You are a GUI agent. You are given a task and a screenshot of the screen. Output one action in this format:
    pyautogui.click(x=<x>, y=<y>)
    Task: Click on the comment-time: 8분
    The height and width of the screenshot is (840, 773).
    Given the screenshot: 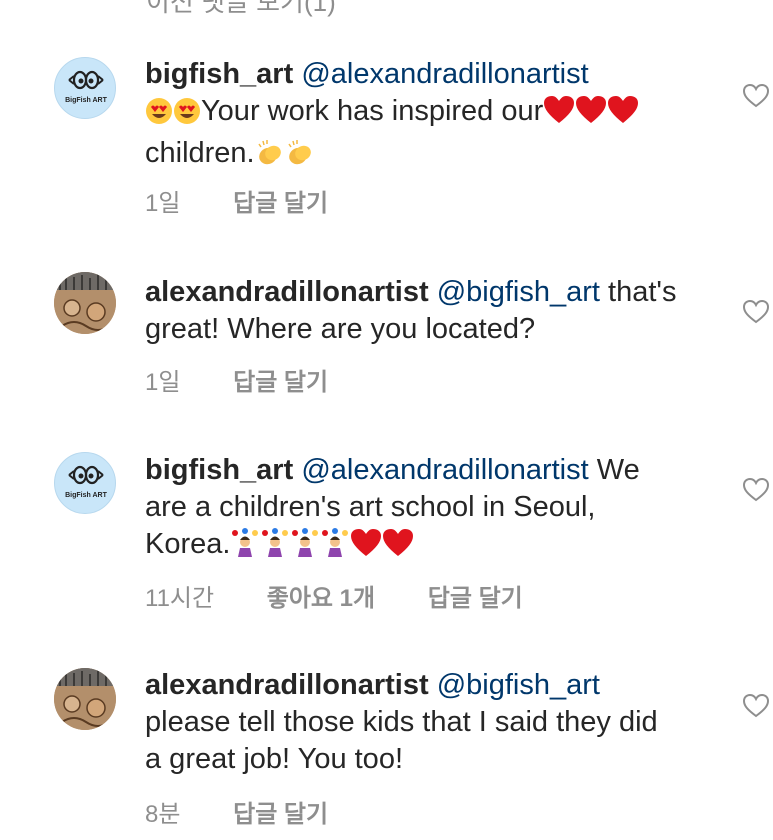 What is the action you would take?
    pyautogui.click(x=163, y=814)
    